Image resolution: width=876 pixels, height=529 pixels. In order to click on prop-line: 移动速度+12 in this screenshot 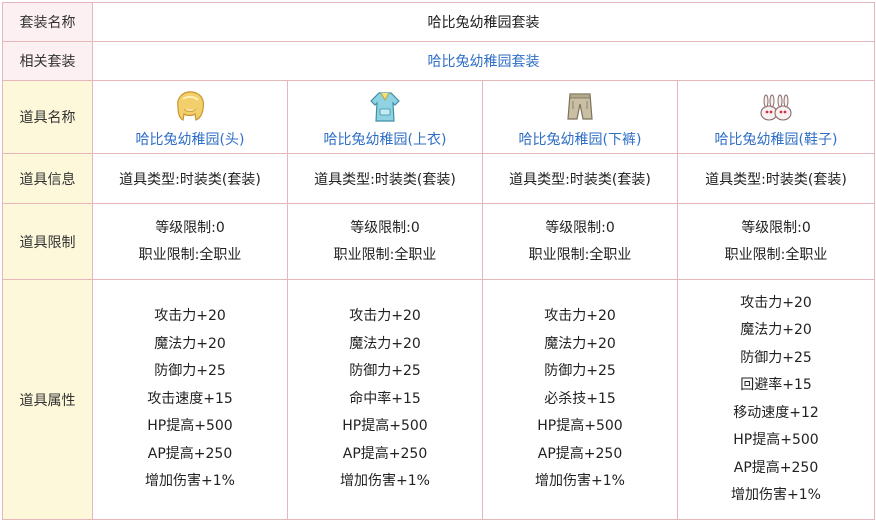, I will do `click(776, 412)`.